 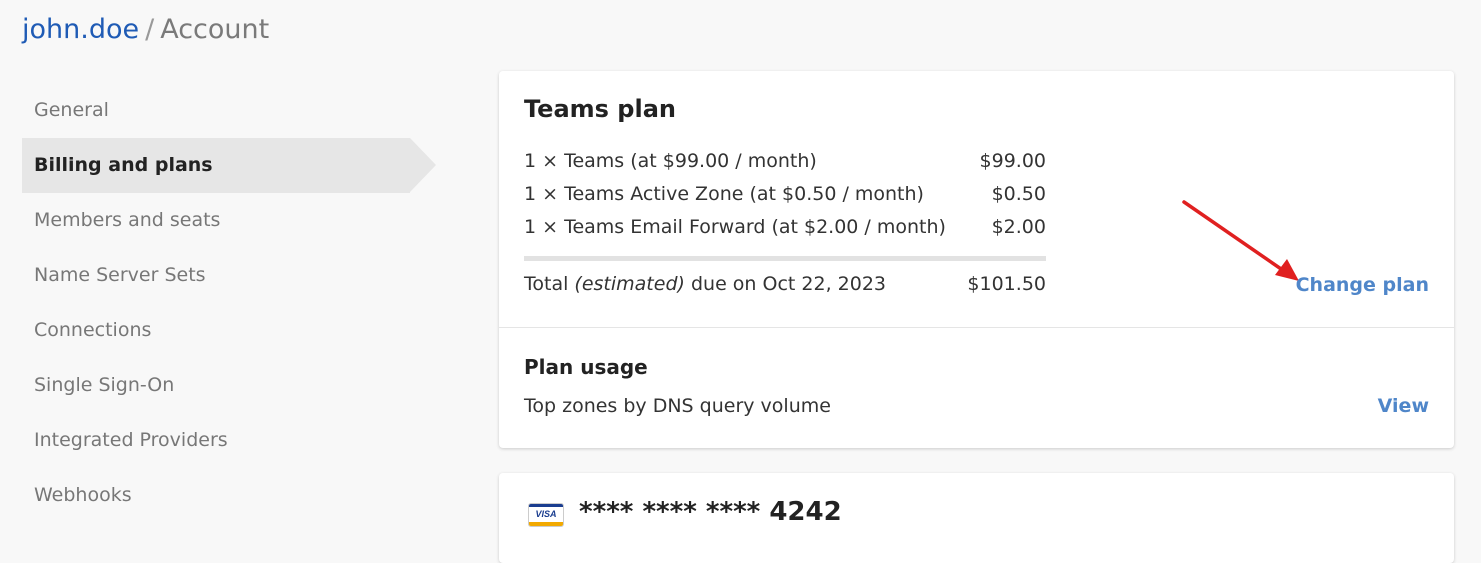 What do you see at coordinates (229, 440) in the screenshot?
I see `sidebar-item-integrated-providers: Integrated Providers` at bounding box center [229, 440].